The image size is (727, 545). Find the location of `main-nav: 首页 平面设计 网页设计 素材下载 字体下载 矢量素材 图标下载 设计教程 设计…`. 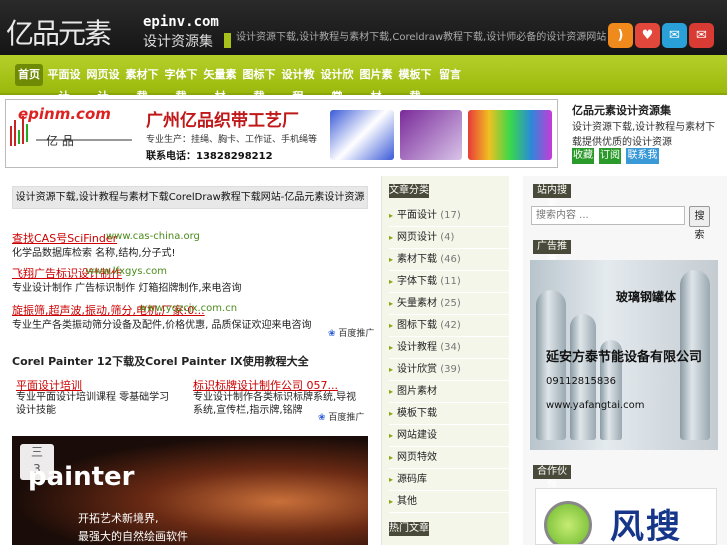

main-nav: 首页 平面设计 网页设计 素材下载 字体下载 矢量素材 图标下载 设计教程 设计… is located at coordinates (363, 79).